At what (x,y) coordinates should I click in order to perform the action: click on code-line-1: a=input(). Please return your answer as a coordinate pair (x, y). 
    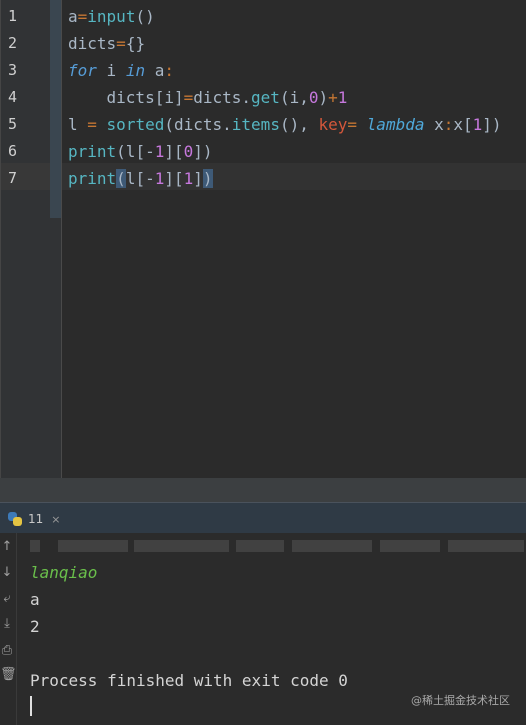
    Looking at the image, I should click on (111, 16).